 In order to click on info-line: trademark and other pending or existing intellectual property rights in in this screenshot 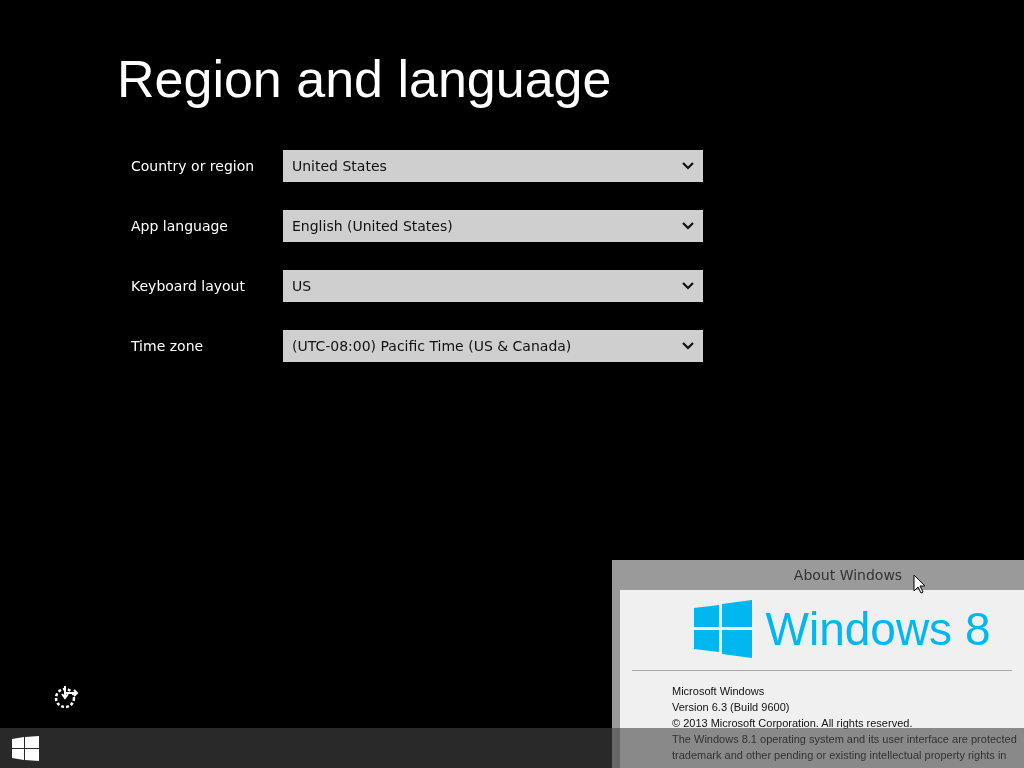, I will do `click(839, 755)`.